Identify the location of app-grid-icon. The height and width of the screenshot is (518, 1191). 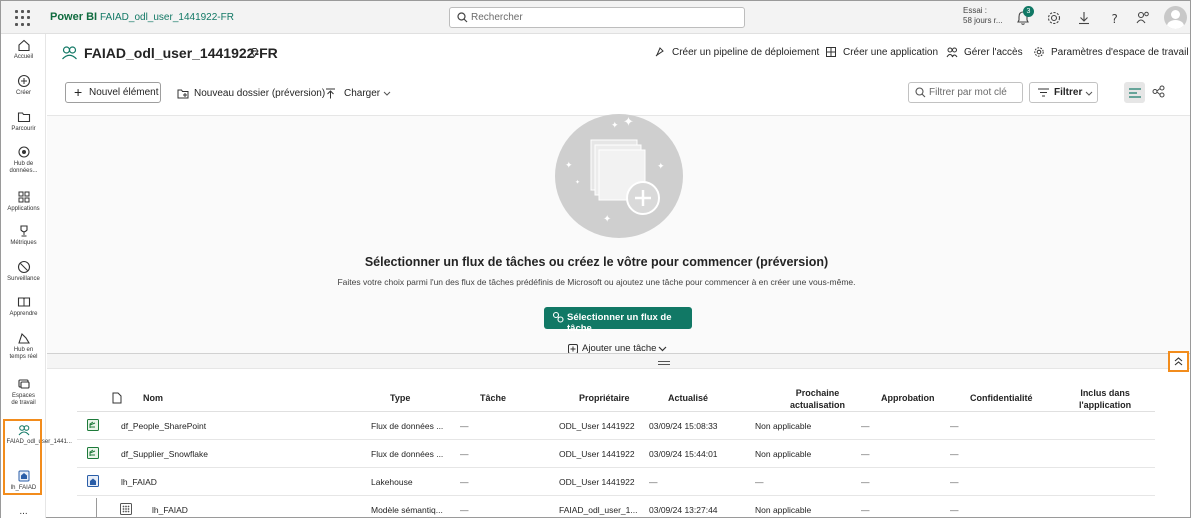
(831, 52).